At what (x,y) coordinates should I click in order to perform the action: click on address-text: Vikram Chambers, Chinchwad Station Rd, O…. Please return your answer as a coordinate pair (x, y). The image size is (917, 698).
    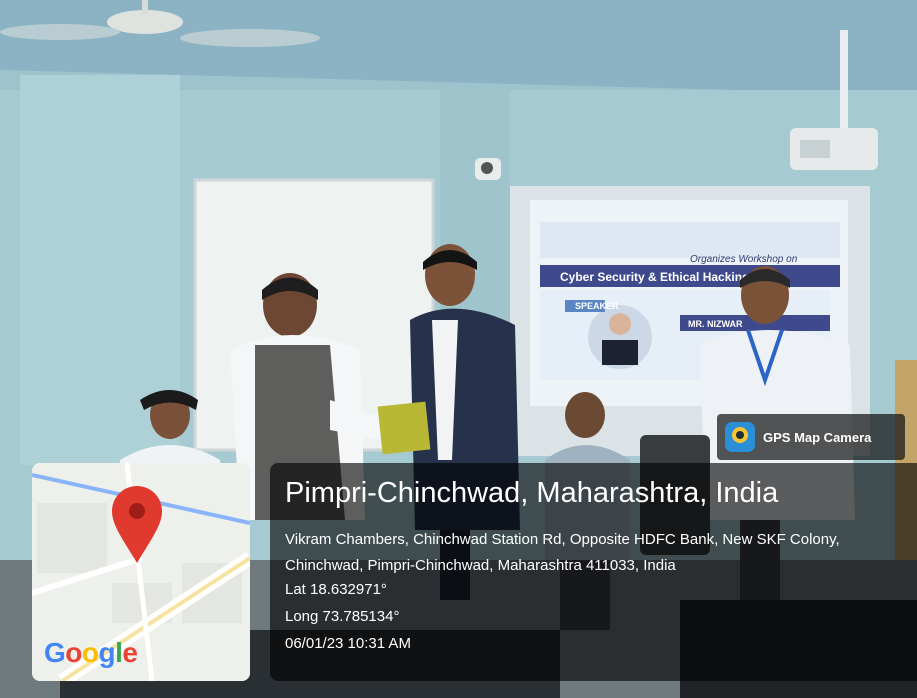
    Looking at the image, I should click on (562, 552).